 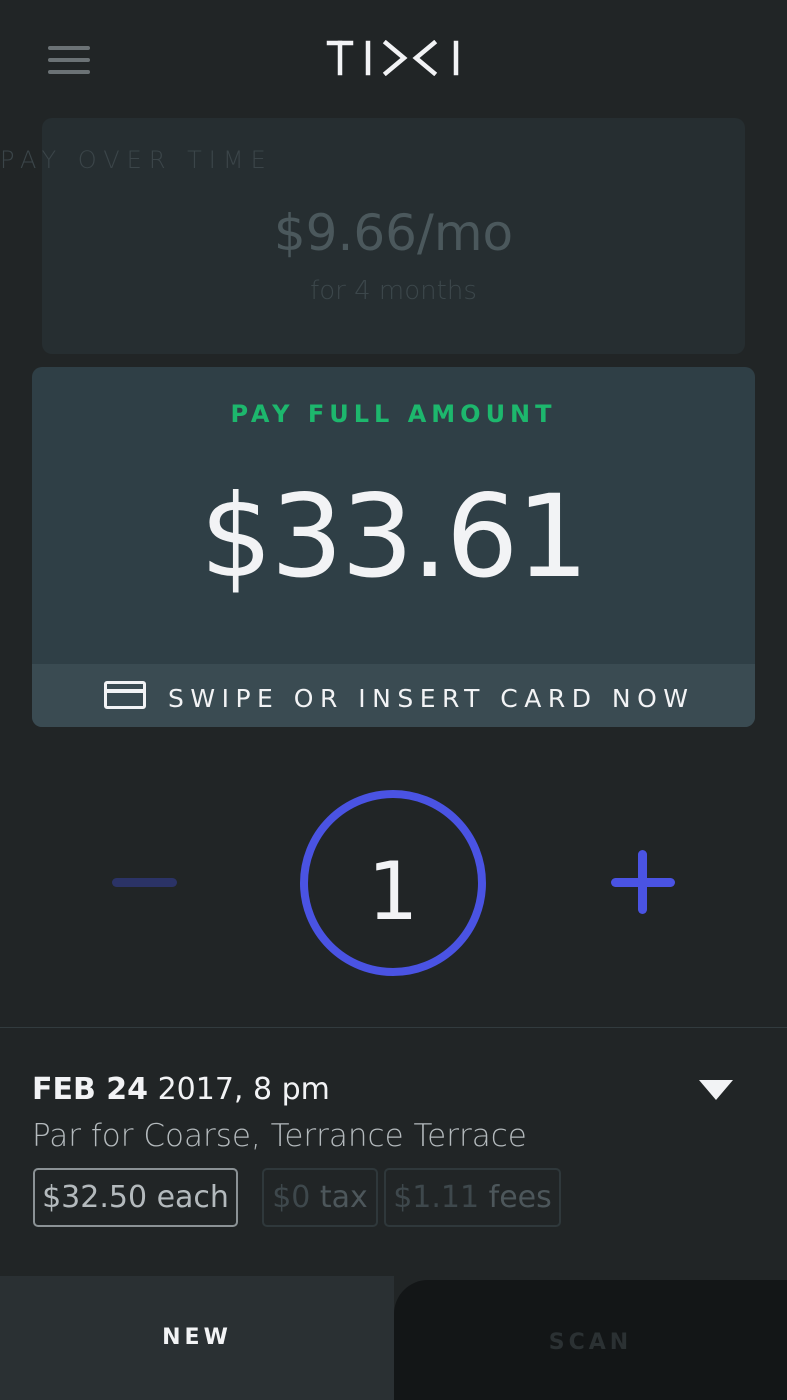 I want to click on divider, so click(x=393, y=1027).